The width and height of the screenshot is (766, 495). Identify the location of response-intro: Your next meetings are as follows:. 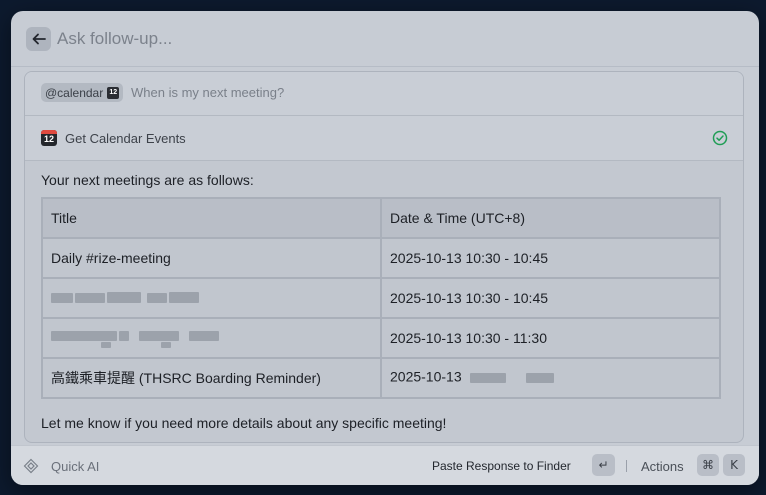
(147, 180).